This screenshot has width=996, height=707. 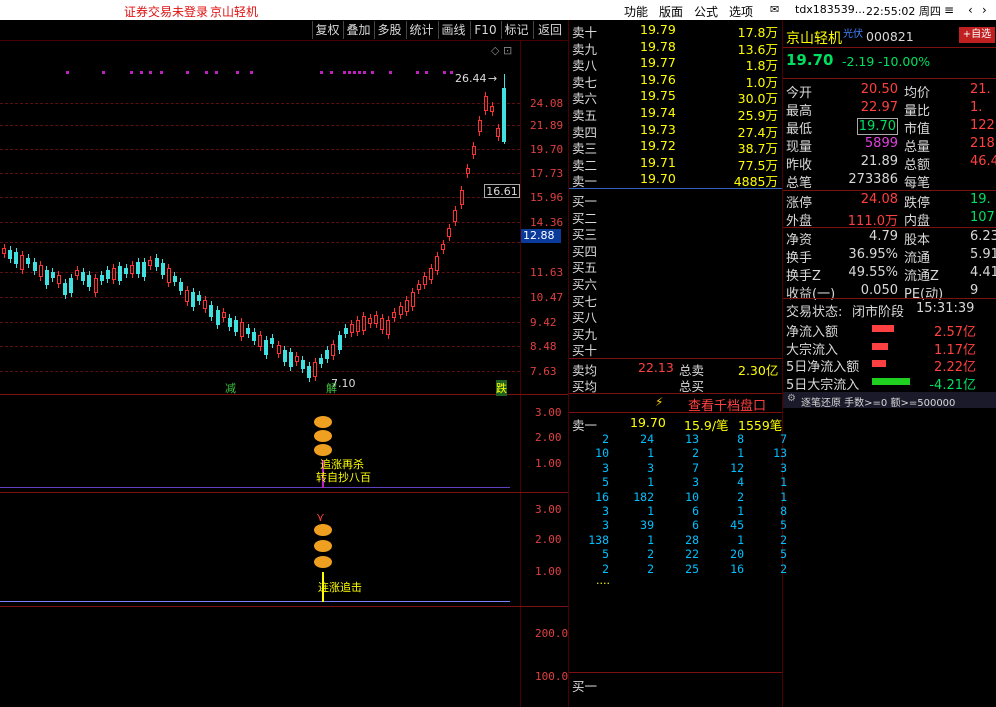 What do you see at coordinates (676, 180) in the screenshot?
I see `sell-level-row: 卖一 19.70 4885万` at bounding box center [676, 180].